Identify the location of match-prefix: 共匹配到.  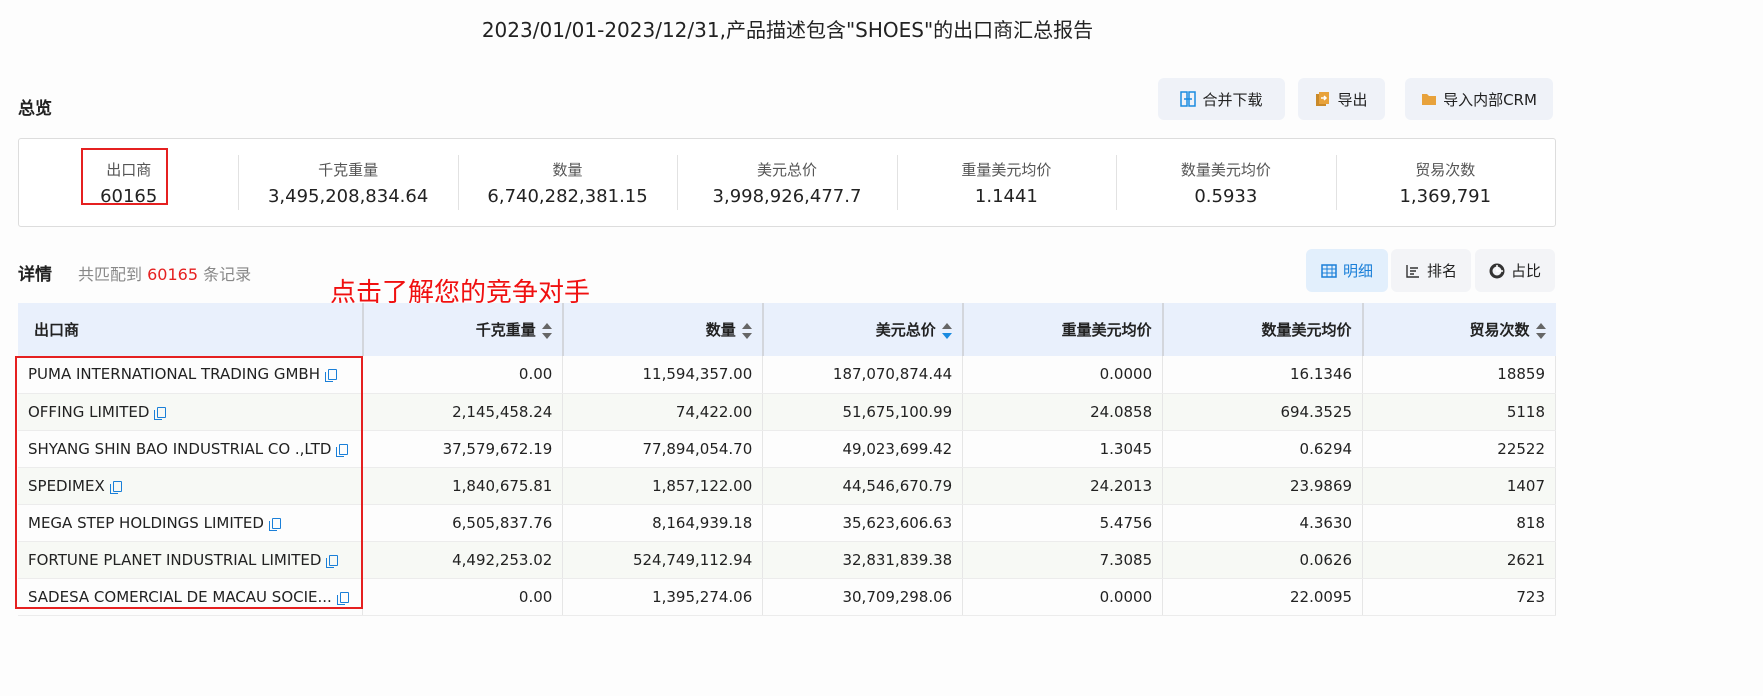
(110, 274).